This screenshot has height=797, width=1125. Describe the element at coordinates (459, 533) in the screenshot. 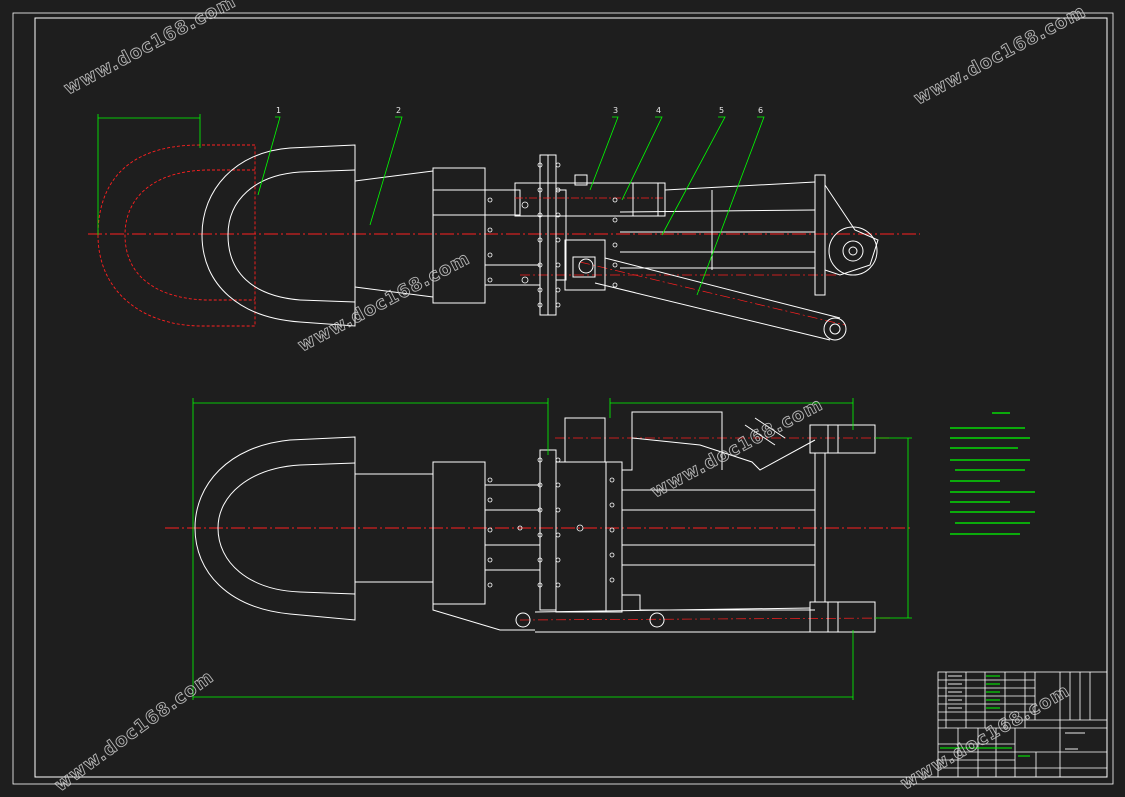

I see `mounting-block-plan` at that location.